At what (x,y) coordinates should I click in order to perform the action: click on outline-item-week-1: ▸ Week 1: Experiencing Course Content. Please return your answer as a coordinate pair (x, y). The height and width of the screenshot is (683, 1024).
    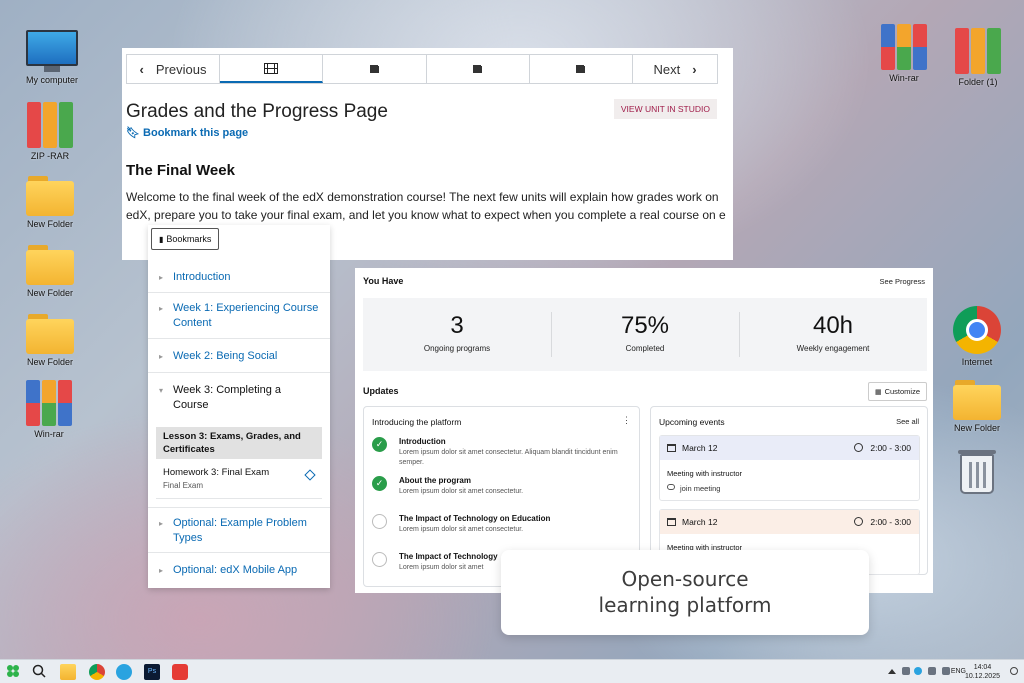
    Looking at the image, I should click on (239, 316).